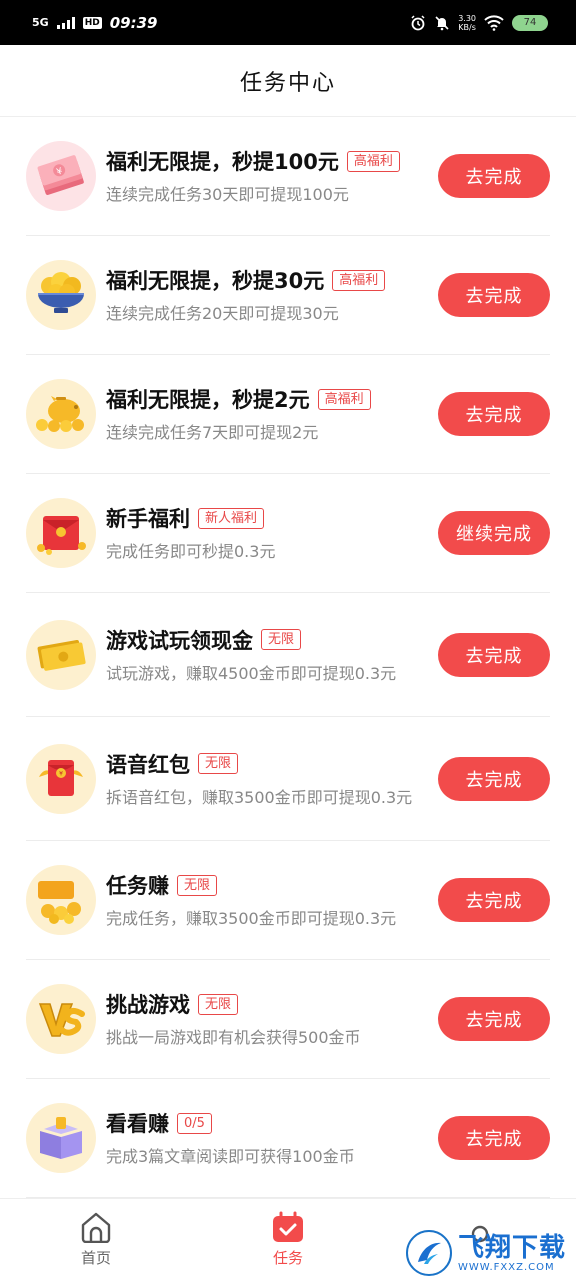  Describe the element at coordinates (96, 1227) in the screenshot. I see `home-icon` at that location.